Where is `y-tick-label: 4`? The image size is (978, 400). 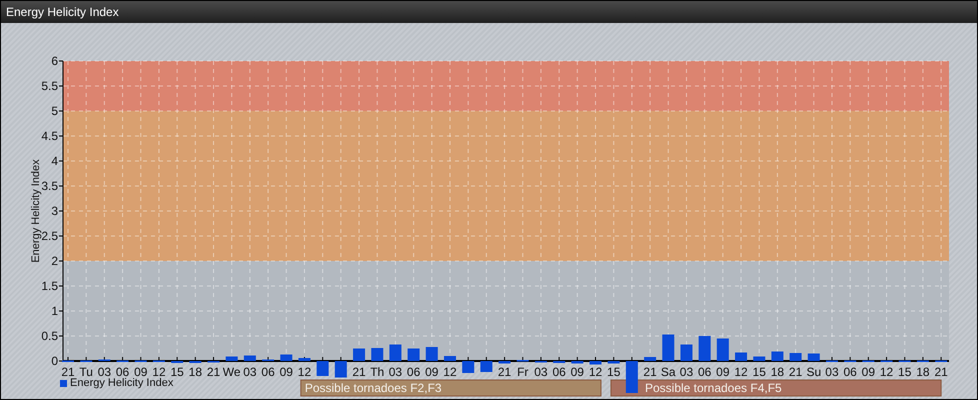 y-tick-label: 4 is located at coordinates (54, 161).